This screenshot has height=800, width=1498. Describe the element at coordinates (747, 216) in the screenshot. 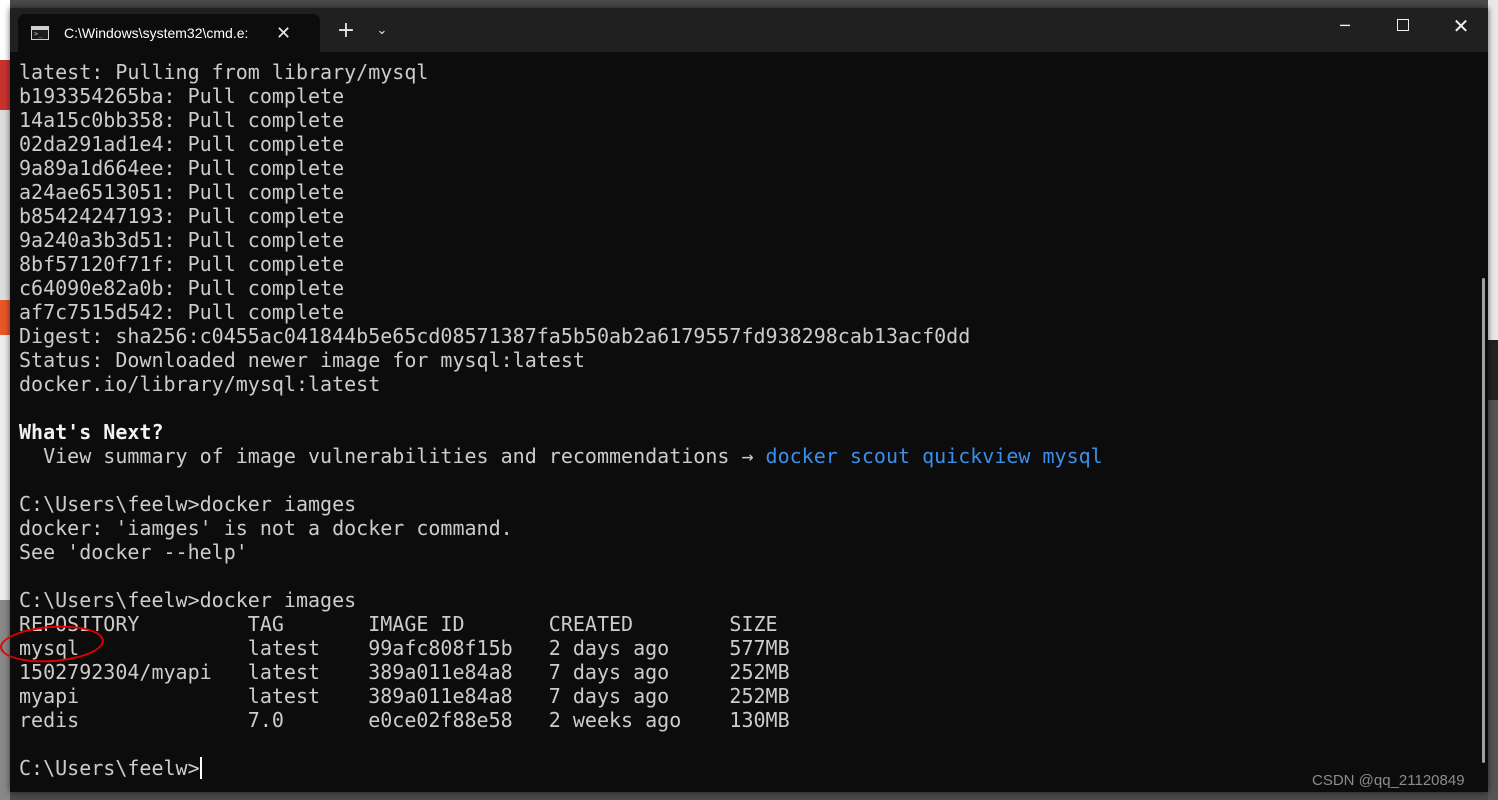

I see `terminal-line: b85424247193: Pull complete` at that location.